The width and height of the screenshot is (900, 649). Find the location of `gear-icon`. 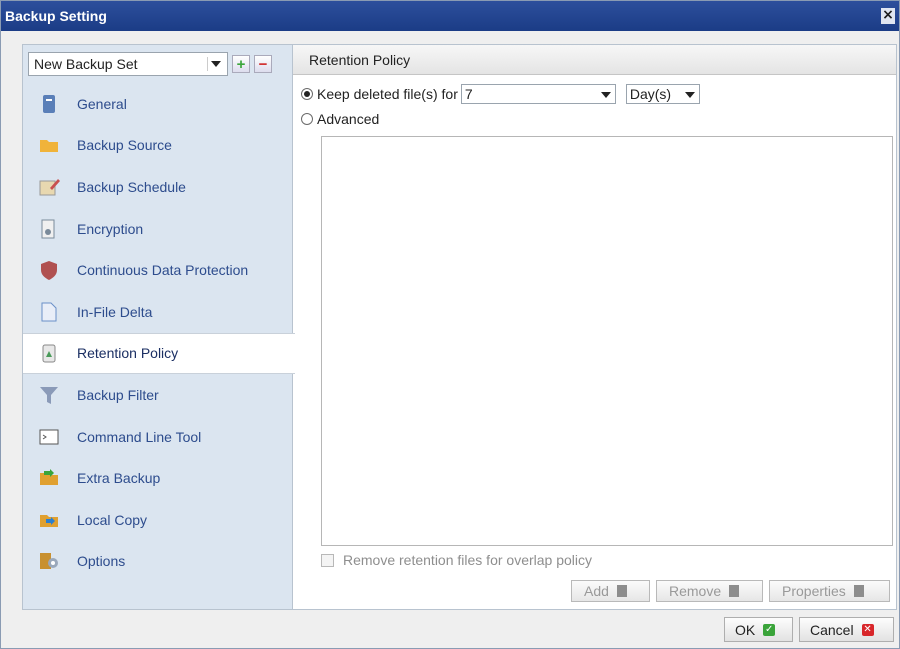

gear-icon is located at coordinates (49, 561).